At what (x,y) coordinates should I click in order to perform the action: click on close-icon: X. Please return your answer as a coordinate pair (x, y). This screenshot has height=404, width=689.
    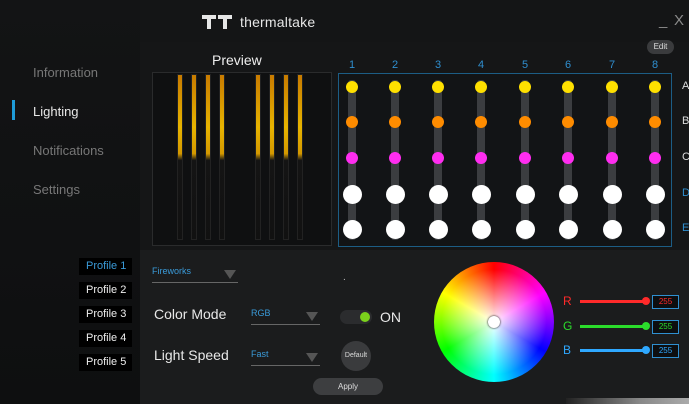
    Looking at the image, I should click on (679, 20).